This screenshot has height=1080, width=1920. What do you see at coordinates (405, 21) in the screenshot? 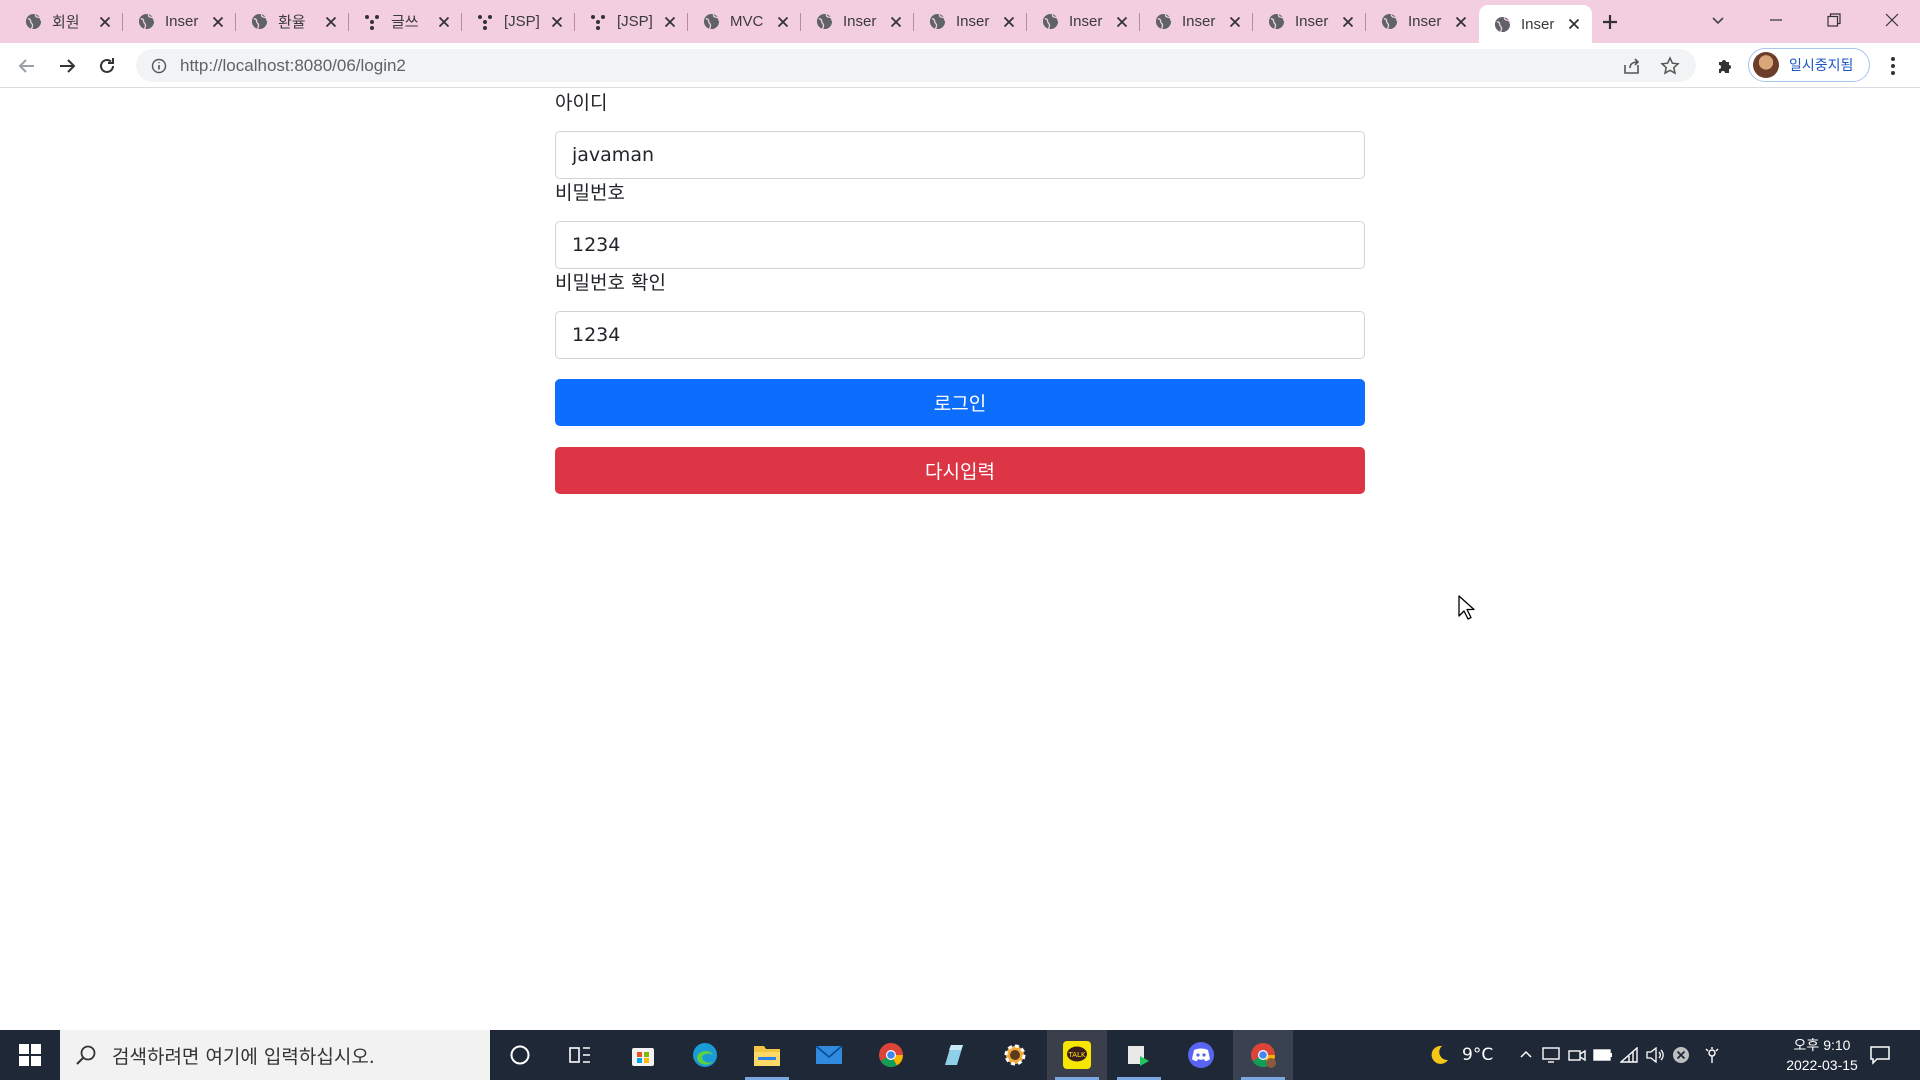
I see `browser-tab: 글쓰` at bounding box center [405, 21].